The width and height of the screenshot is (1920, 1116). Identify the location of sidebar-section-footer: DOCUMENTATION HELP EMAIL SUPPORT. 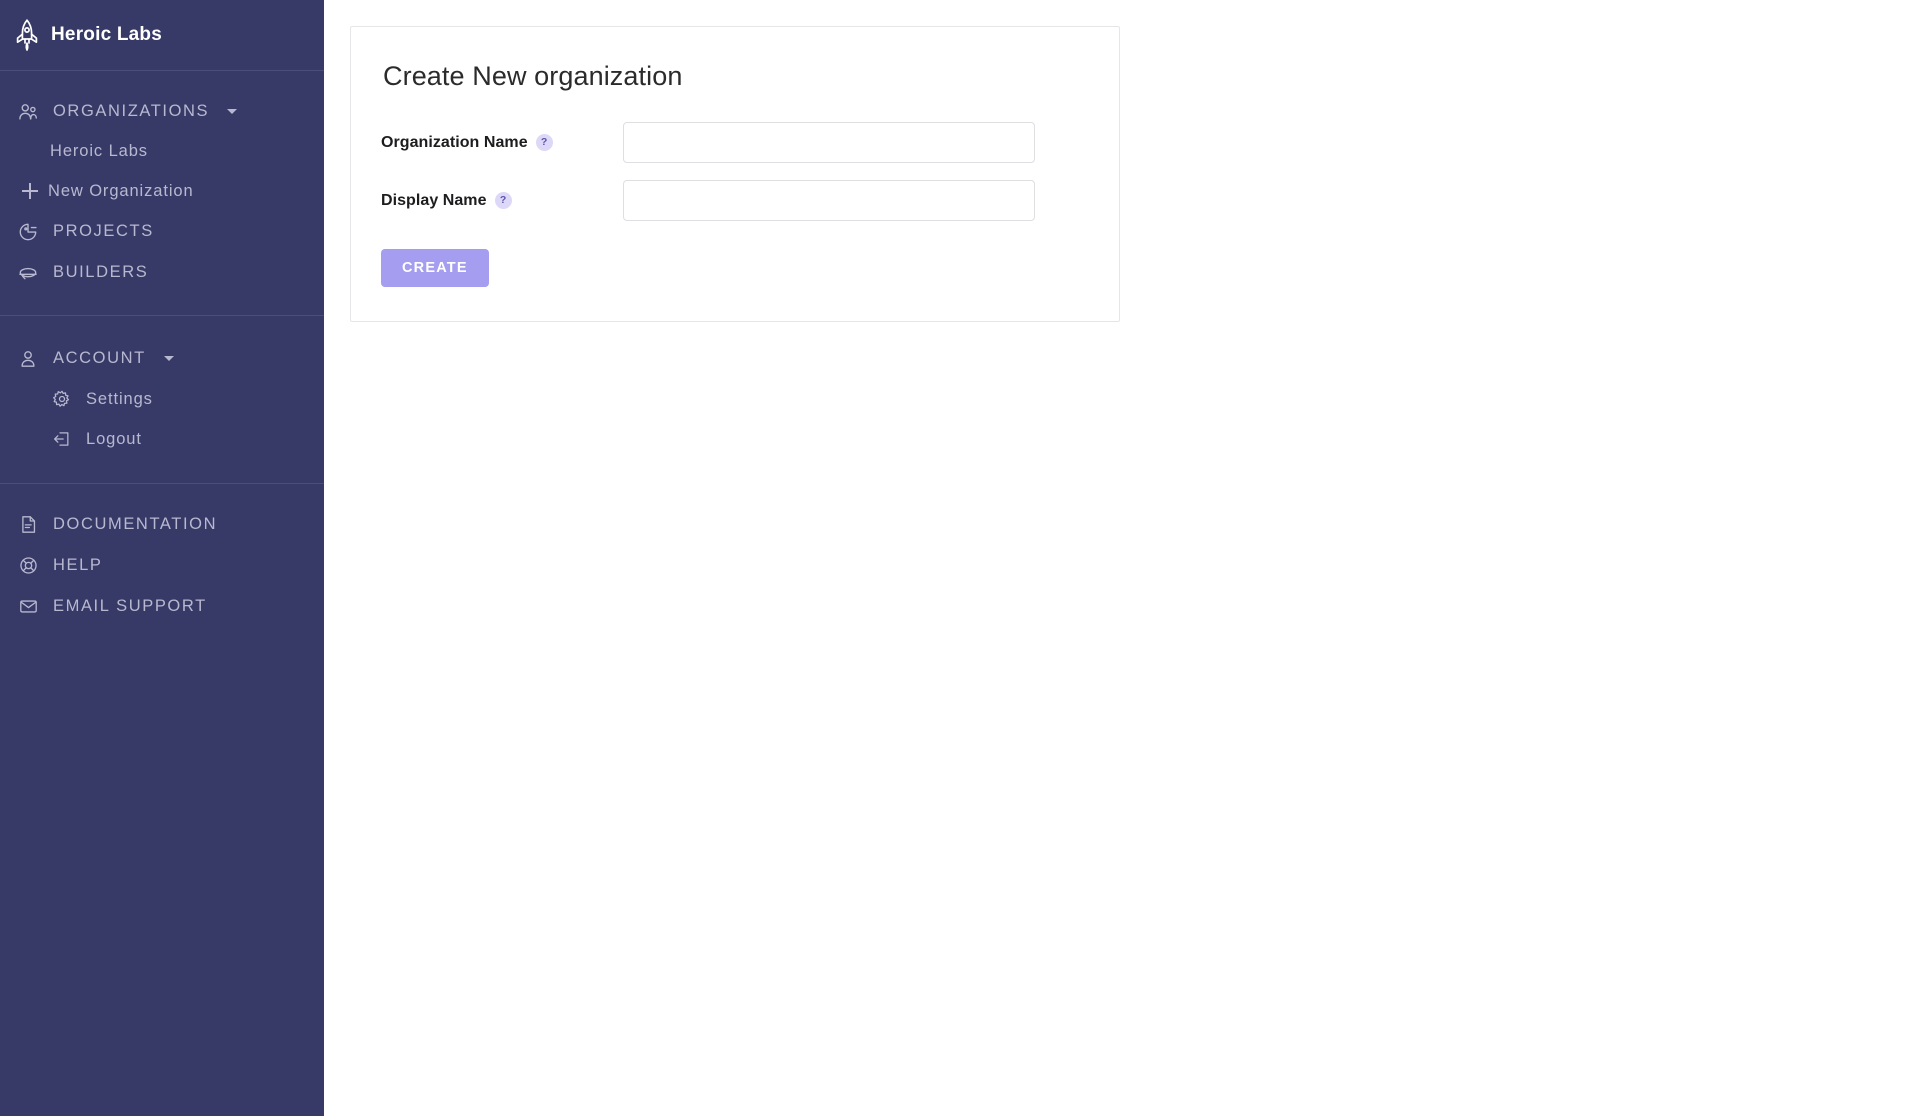
(162, 555).